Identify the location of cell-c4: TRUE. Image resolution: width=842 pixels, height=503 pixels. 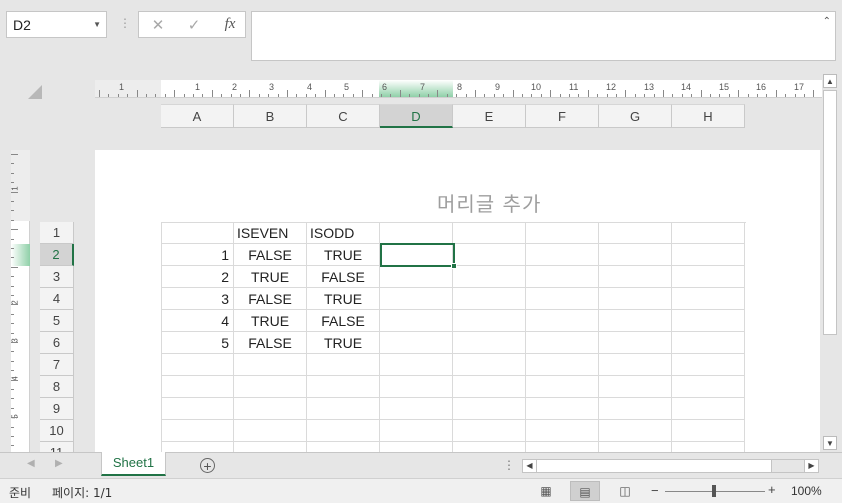
(343, 299).